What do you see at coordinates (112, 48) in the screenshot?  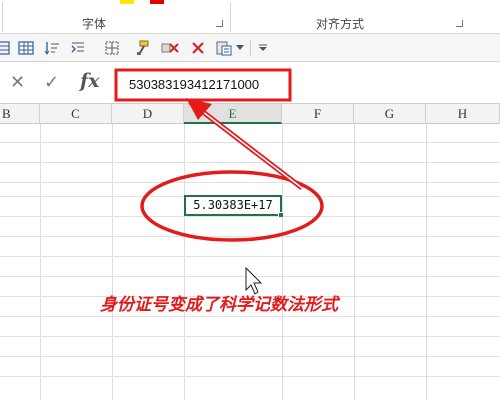 I see `border-icon` at bounding box center [112, 48].